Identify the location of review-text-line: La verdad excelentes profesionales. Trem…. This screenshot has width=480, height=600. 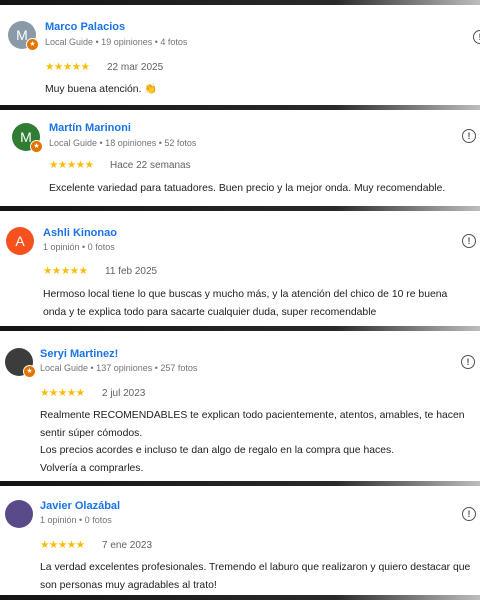
(255, 576).